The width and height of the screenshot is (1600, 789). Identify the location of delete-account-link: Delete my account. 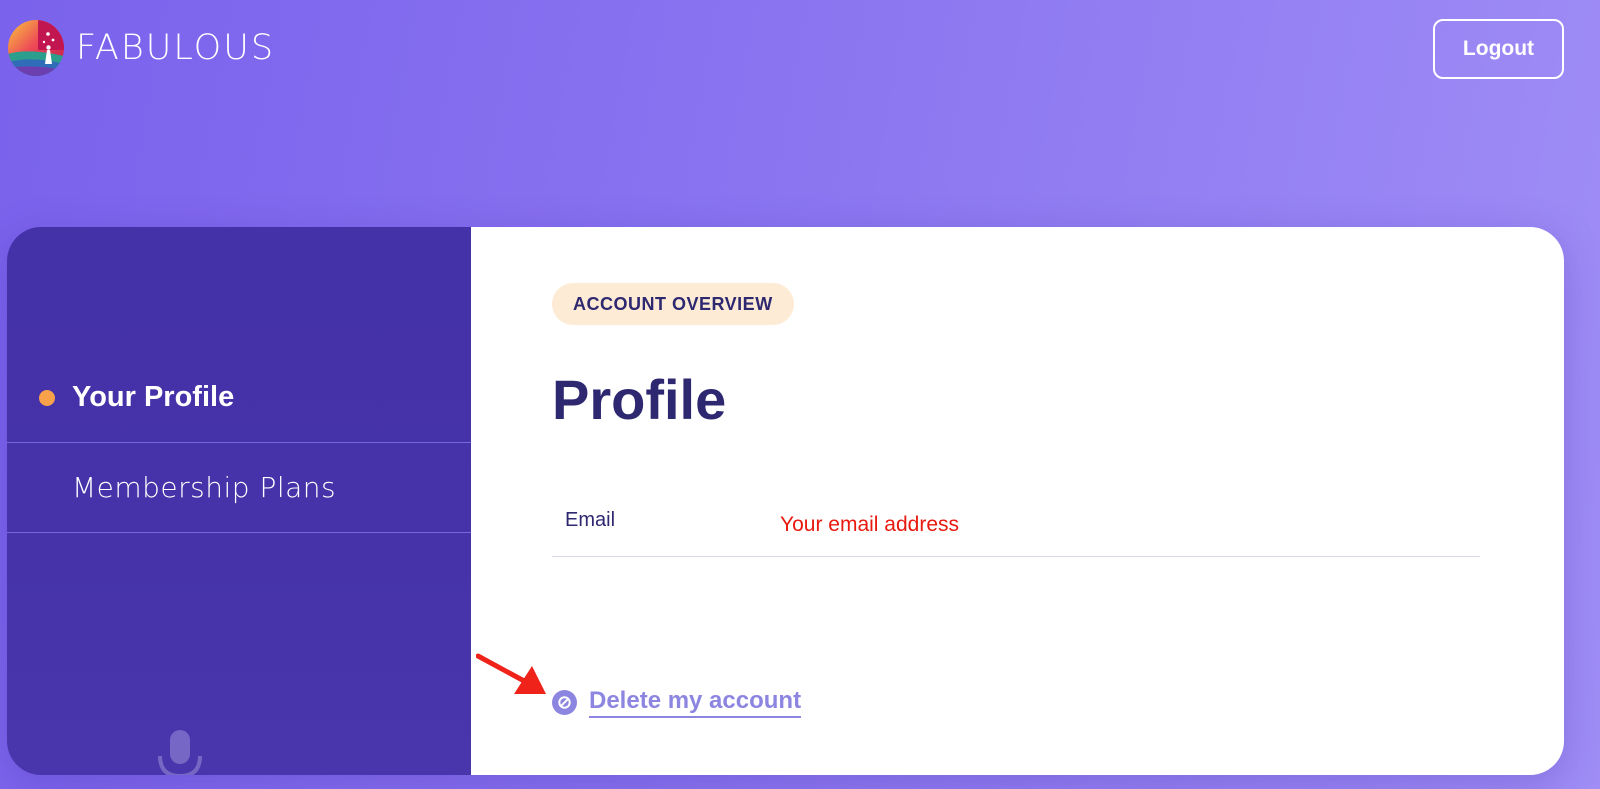
(677, 702).